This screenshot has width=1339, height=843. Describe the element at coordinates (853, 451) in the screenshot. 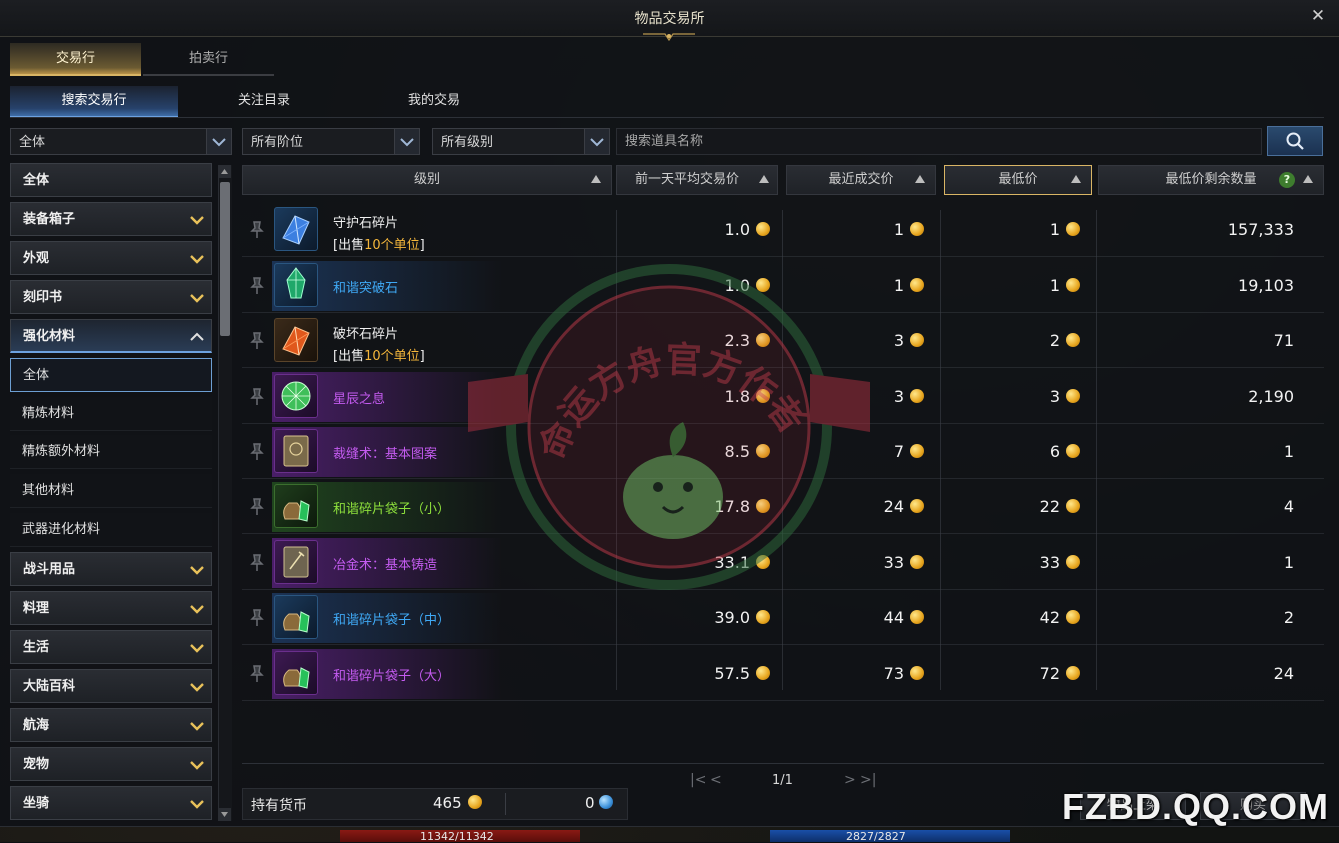

I see `recent-price: 7` at that location.